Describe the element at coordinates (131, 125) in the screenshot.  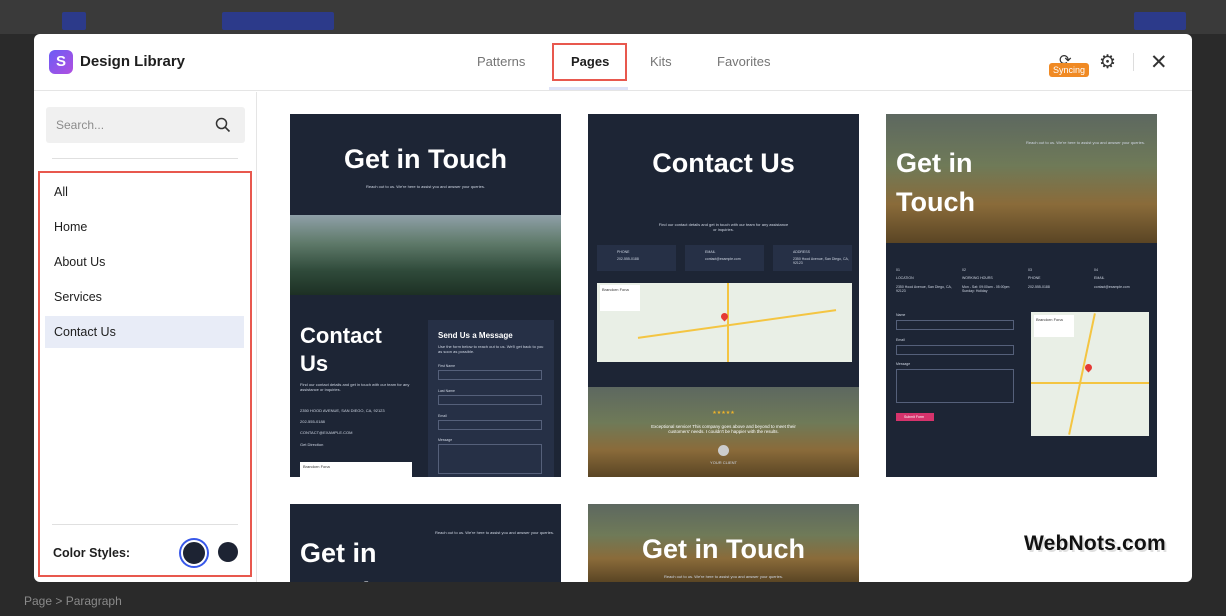
I see `search-input` at that location.